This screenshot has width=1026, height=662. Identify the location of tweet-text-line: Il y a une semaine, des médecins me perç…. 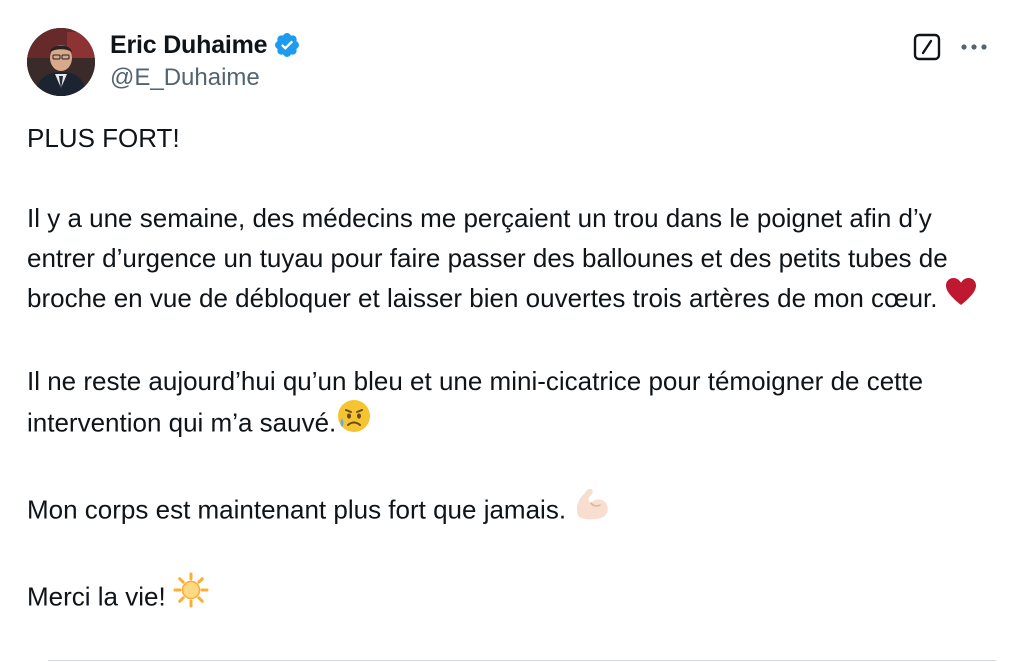
(487, 258).